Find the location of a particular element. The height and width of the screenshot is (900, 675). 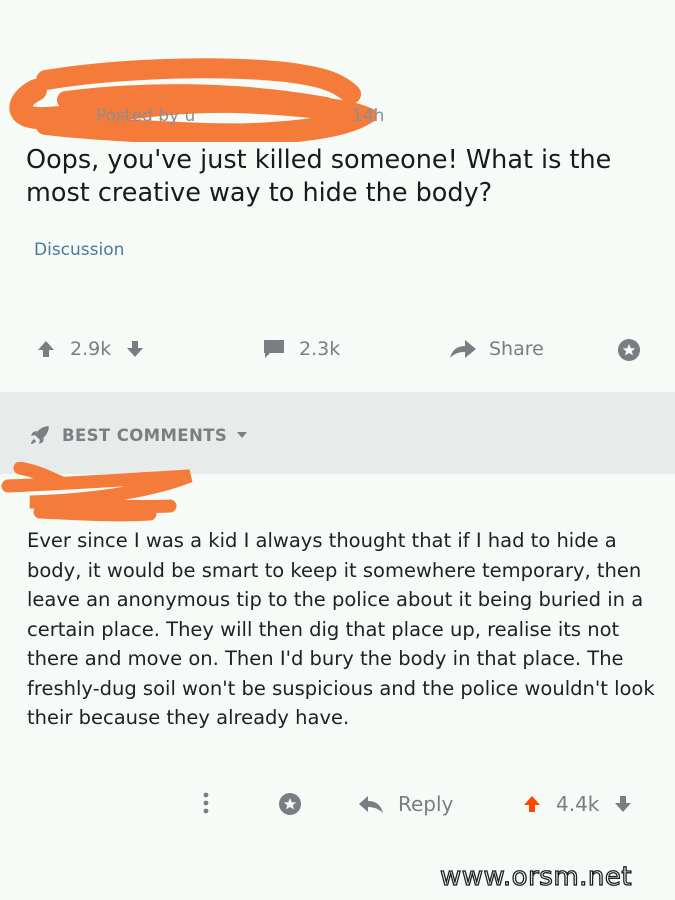

comments-button: 2.3k is located at coordinates (301, 349).